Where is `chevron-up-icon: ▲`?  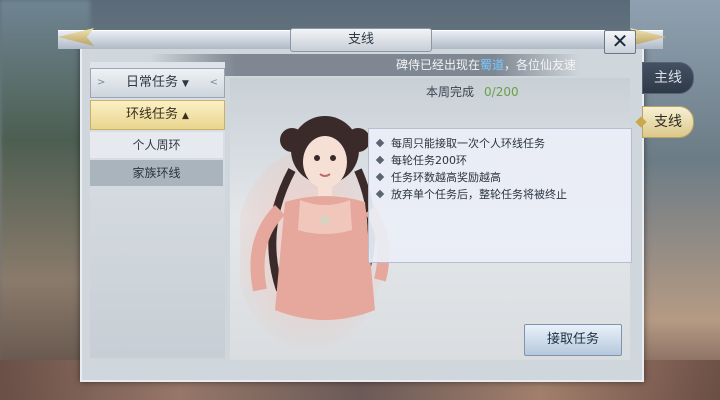 chevron-up-icon: ▲ is located at coordinates (185, 116).